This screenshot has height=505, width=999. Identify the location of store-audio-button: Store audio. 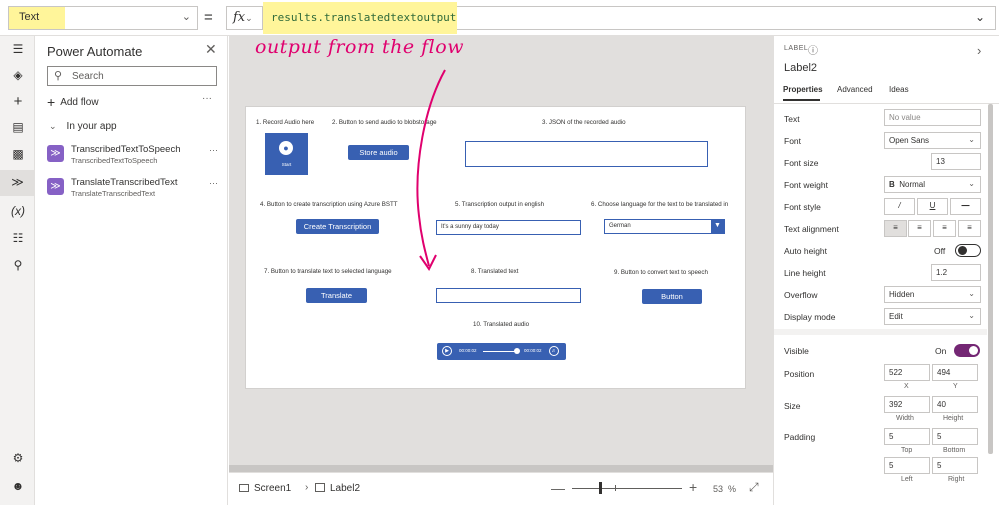
(378, 152).